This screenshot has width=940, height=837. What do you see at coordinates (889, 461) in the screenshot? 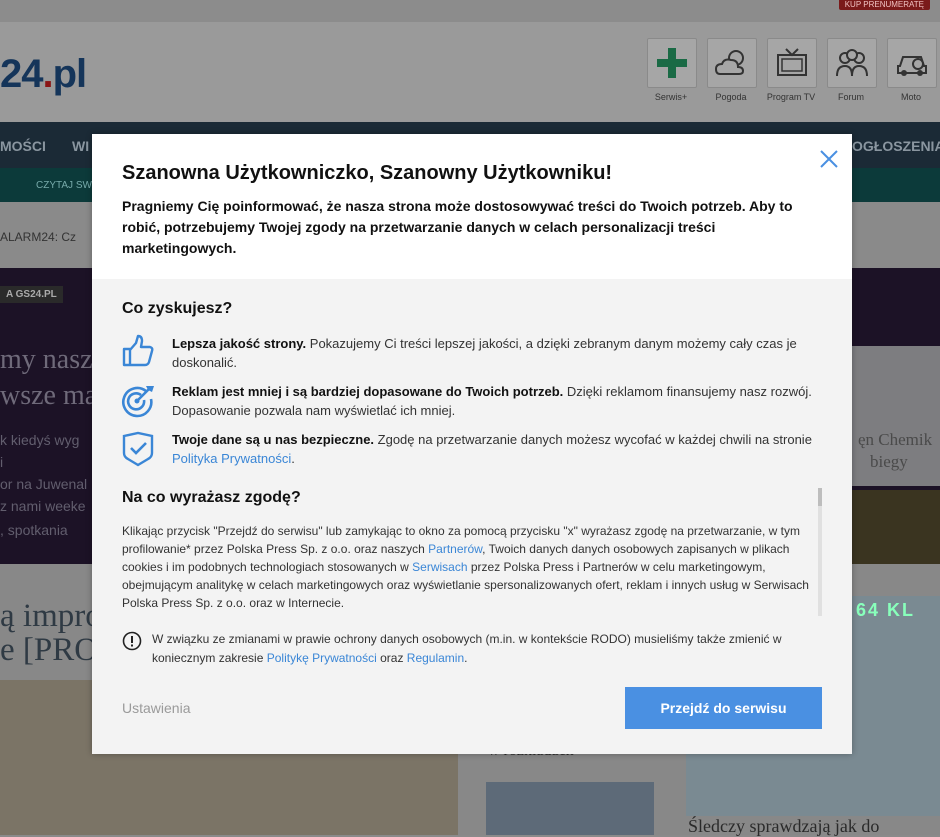
I see `hero-image-text: biegy` at bounding box center [889, 461].